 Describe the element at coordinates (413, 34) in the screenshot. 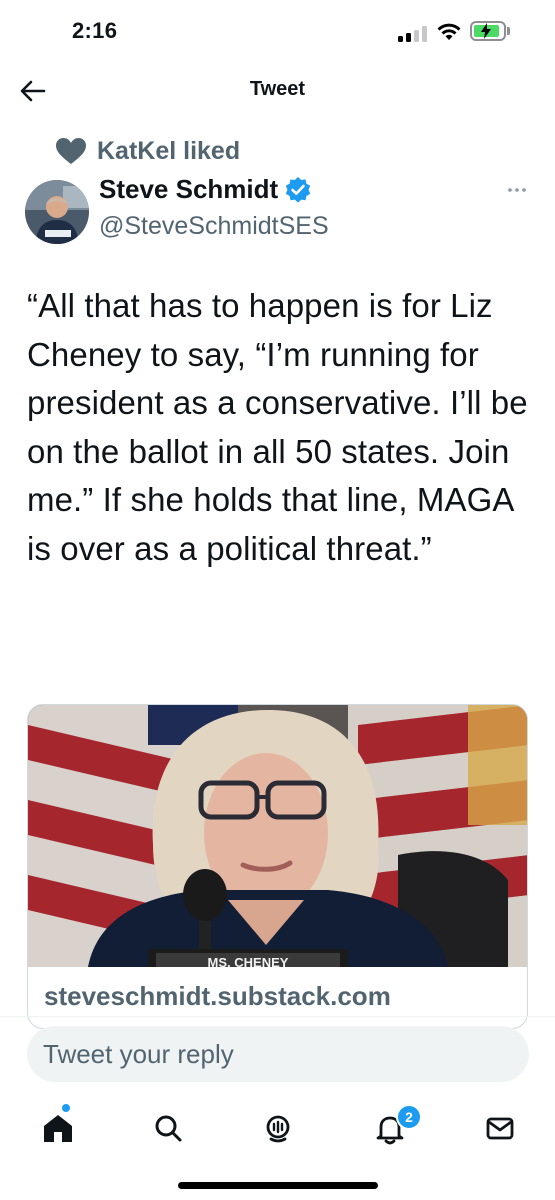

I see `cellular-signal-icon` at that location.